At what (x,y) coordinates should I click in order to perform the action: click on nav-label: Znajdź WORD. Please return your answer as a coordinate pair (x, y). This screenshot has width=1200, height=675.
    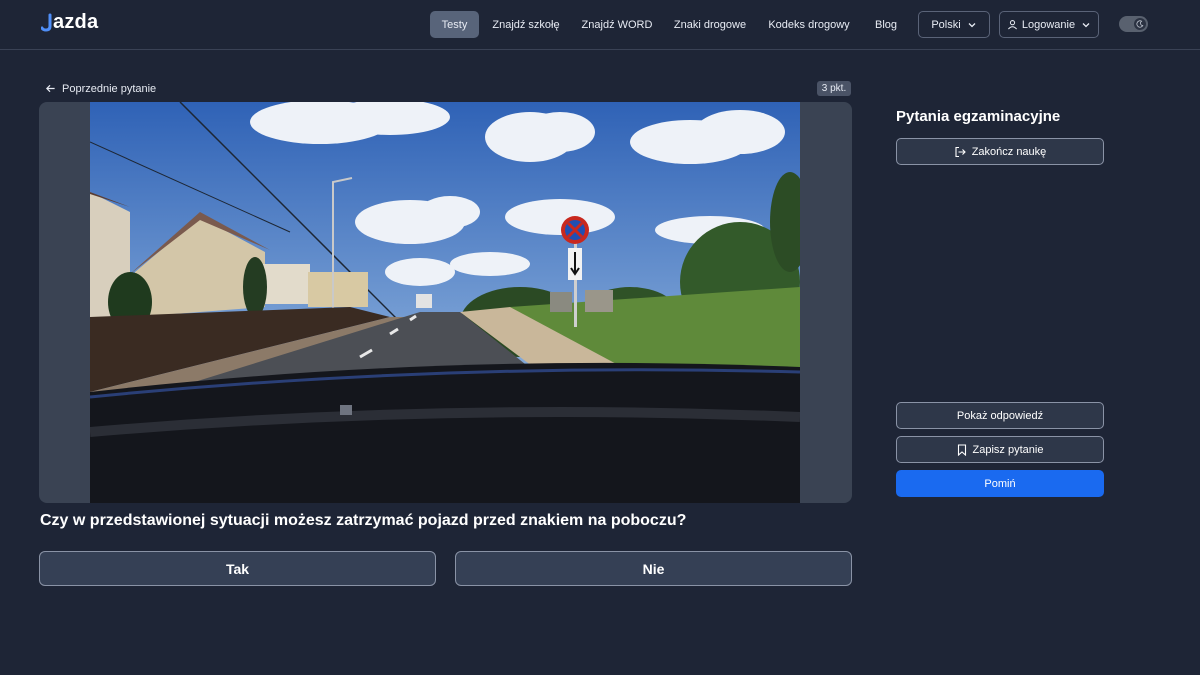
    Looking at the image, I should click on (617, 24).